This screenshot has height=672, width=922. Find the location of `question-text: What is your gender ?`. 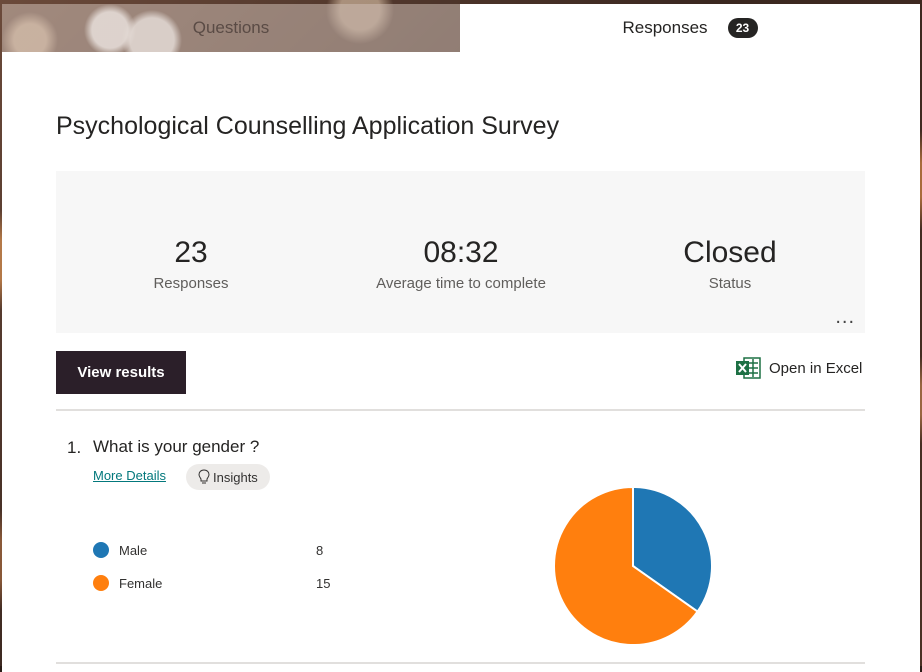

question-text: What is your gender ? is located at coordinates (176, 446).